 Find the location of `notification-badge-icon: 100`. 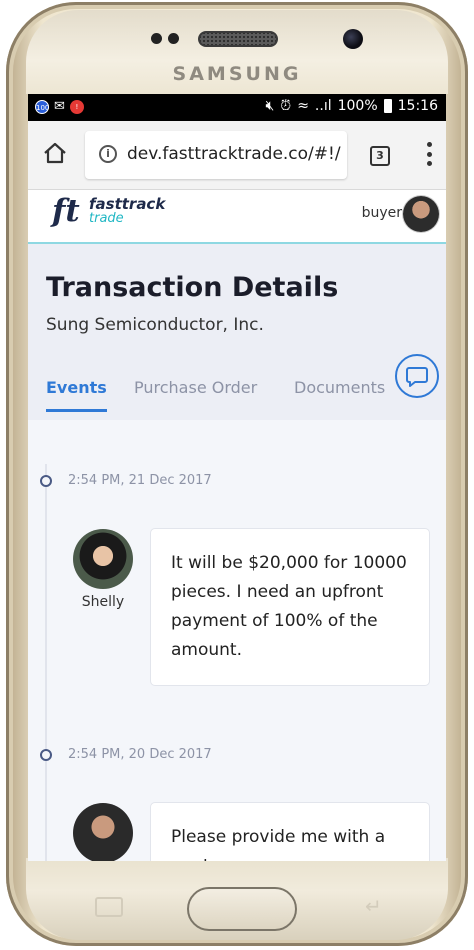

notification-badge-icon: 100 is located at coordinates (42, 106).